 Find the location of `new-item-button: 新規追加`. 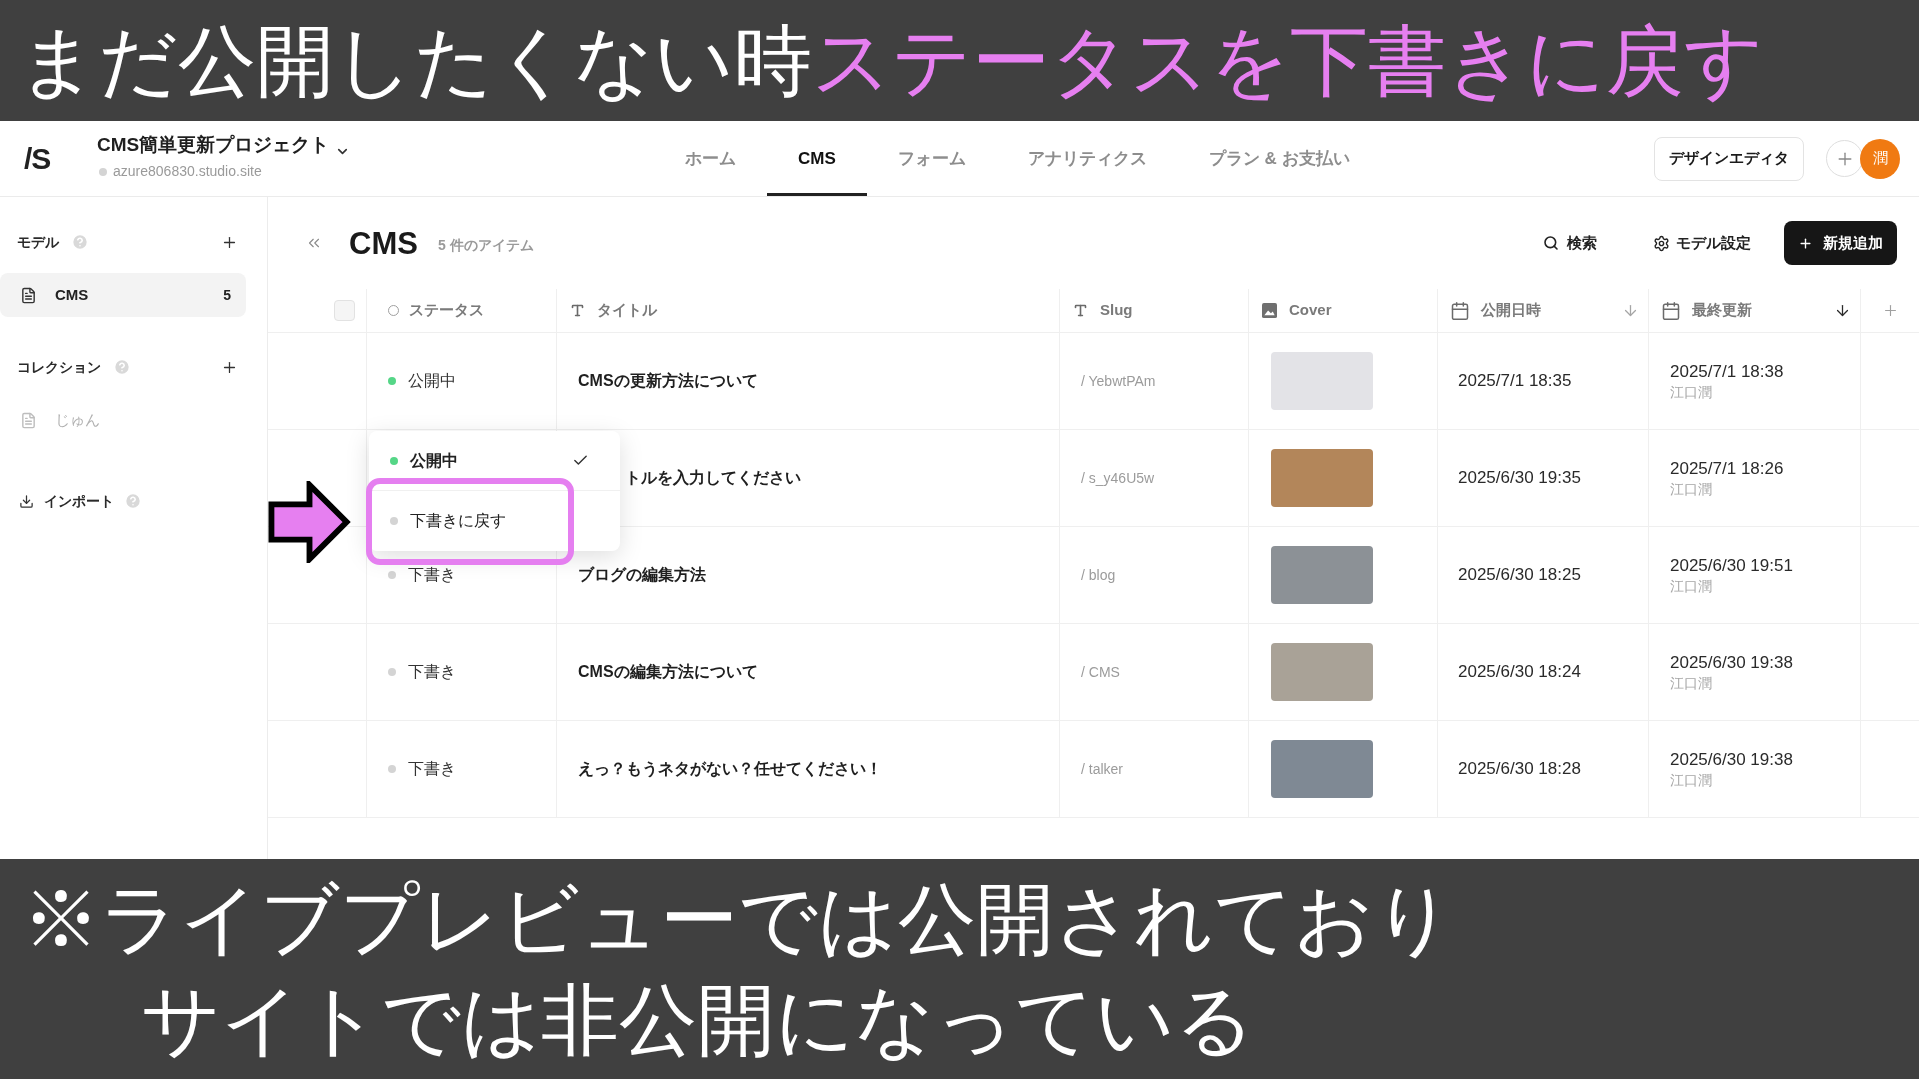

new-item-button: 新規追加 is located at coordinates (1840, 243).